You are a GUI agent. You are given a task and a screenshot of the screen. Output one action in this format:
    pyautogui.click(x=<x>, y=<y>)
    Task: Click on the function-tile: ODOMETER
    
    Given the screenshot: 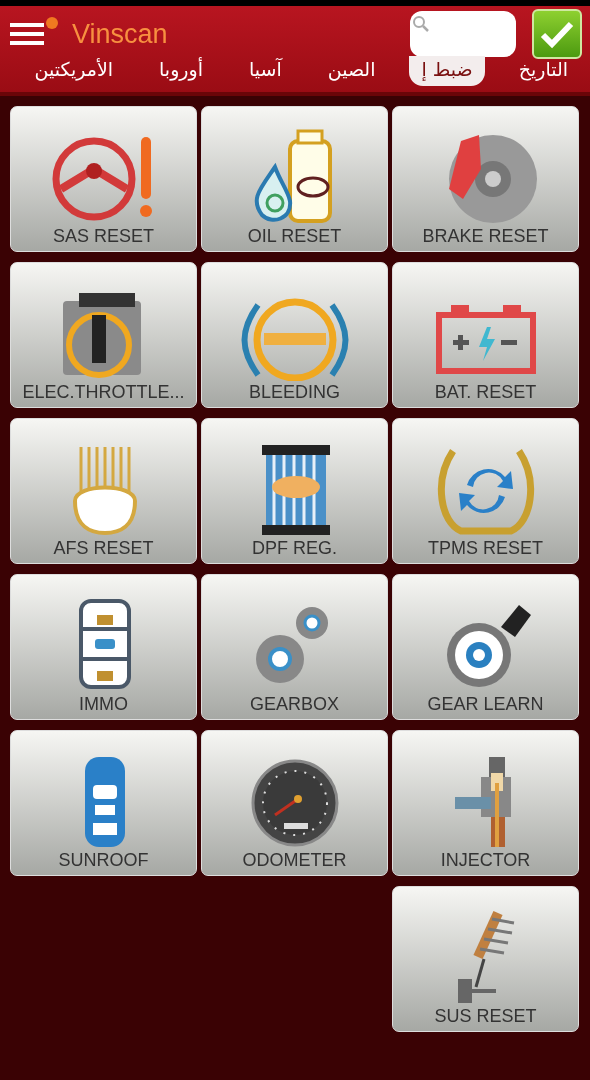 What is the action you would take?
    pyautogui.click(x=294, y=803)
    